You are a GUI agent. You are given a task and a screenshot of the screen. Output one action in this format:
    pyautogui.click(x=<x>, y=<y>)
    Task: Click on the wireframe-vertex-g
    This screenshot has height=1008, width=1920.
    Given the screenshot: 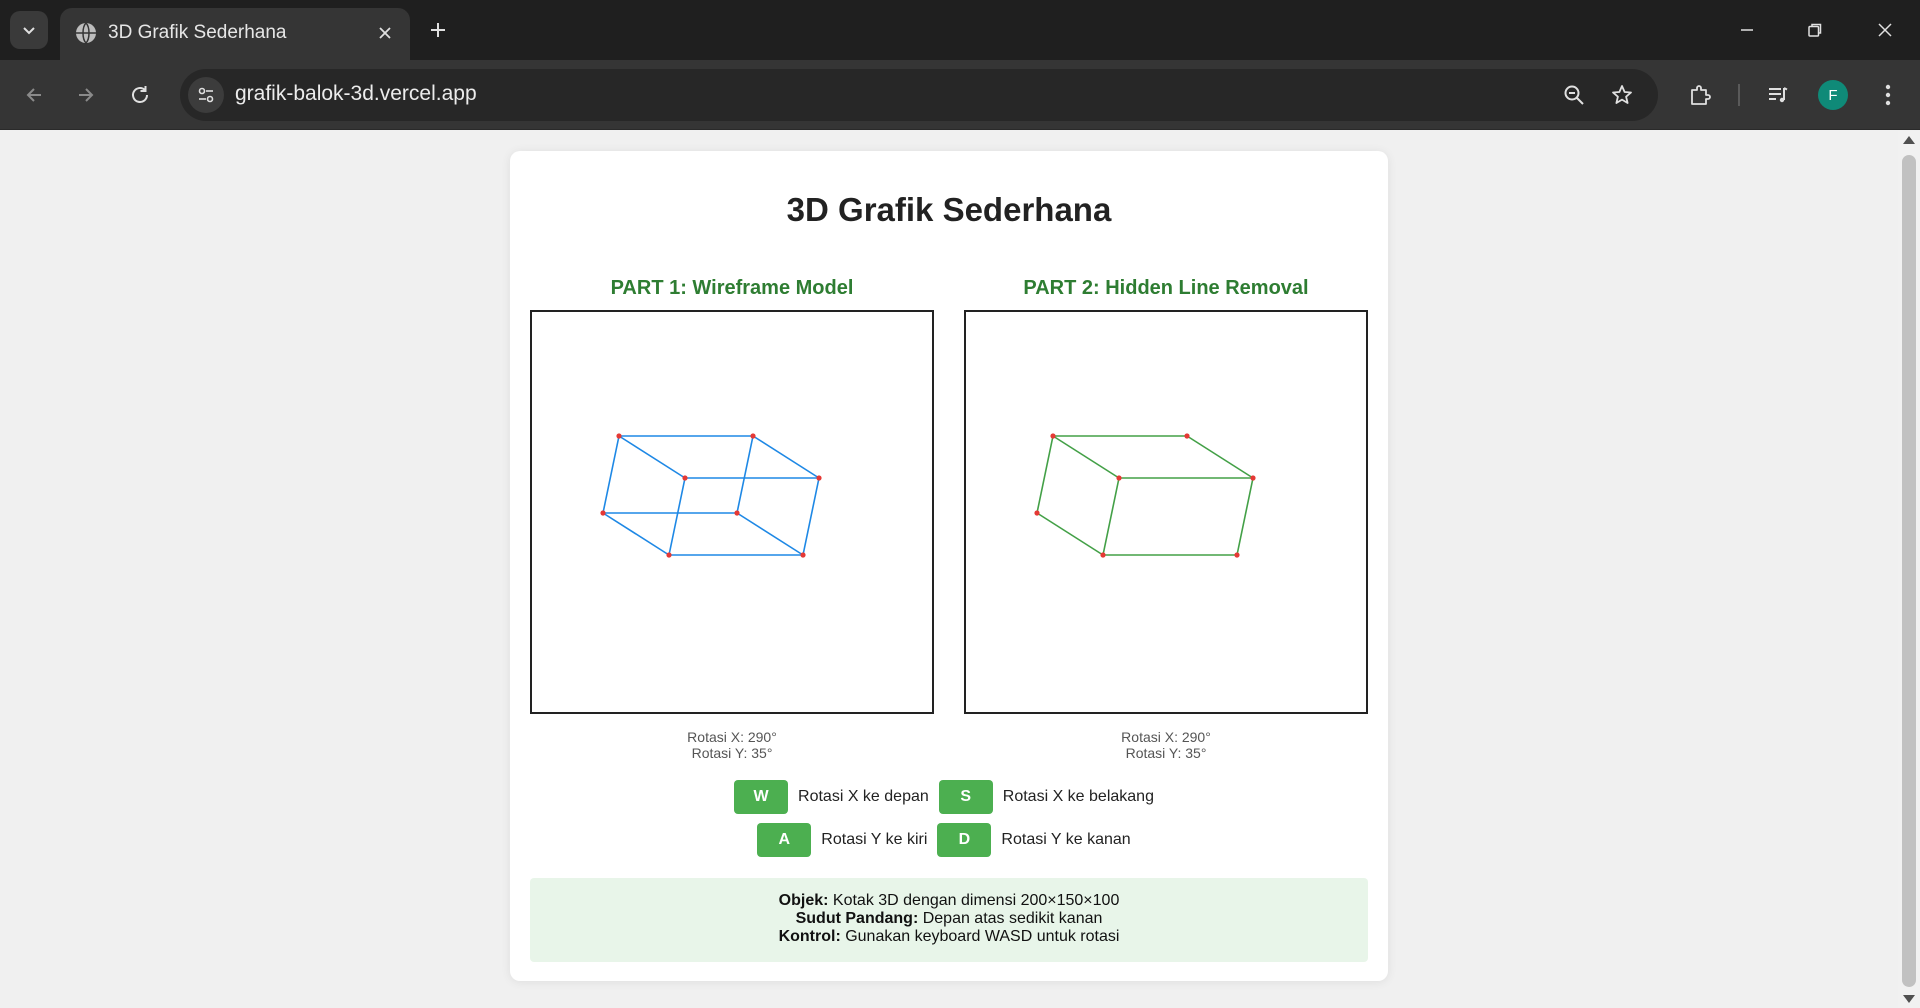 What is the action you would take?
    pyautogui.click(x=669, y=555)
    